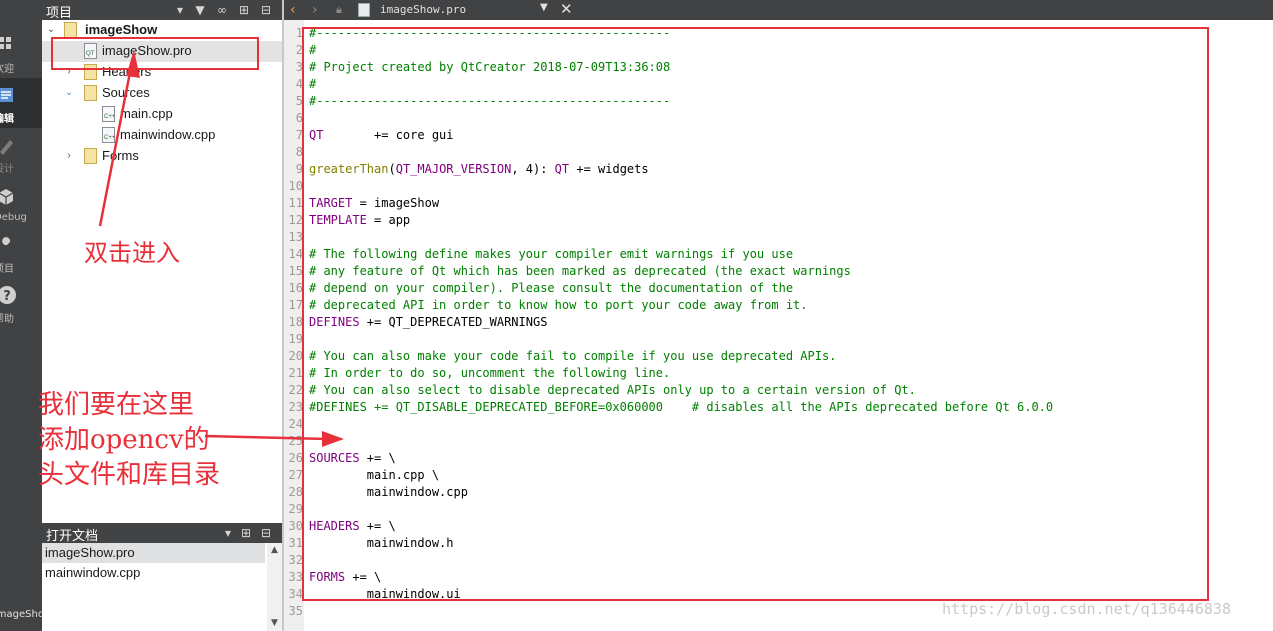 Image resolution: width=1273 pixels, height=631 pixels. Describe the element at coordinates (7, 319) in the screenshot. I see `mode-label: 帮助` at that location.